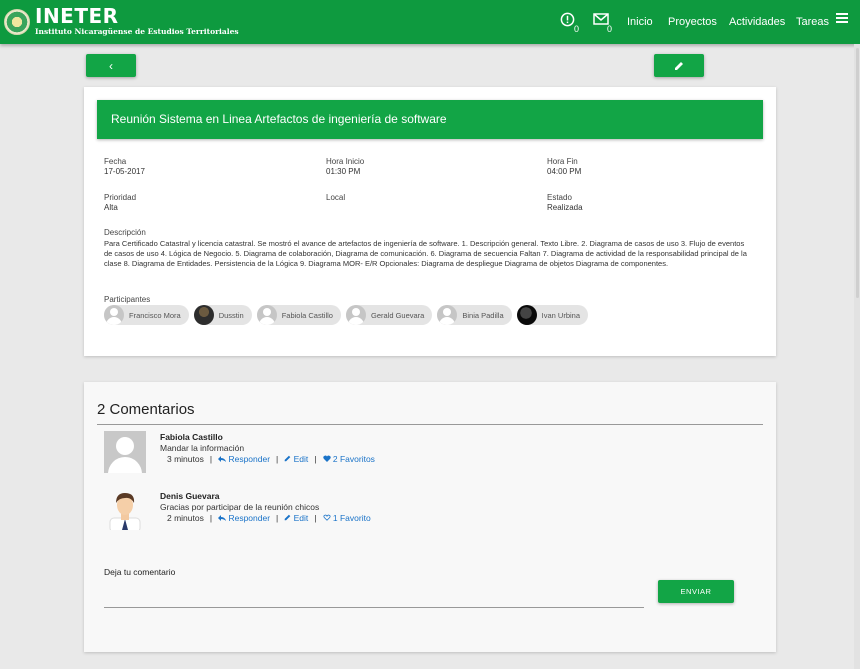 This screenshot has height=669, width=860. Describe the element at coordinates (374, 595) in the screenshot. I see `comment-input` at that location.